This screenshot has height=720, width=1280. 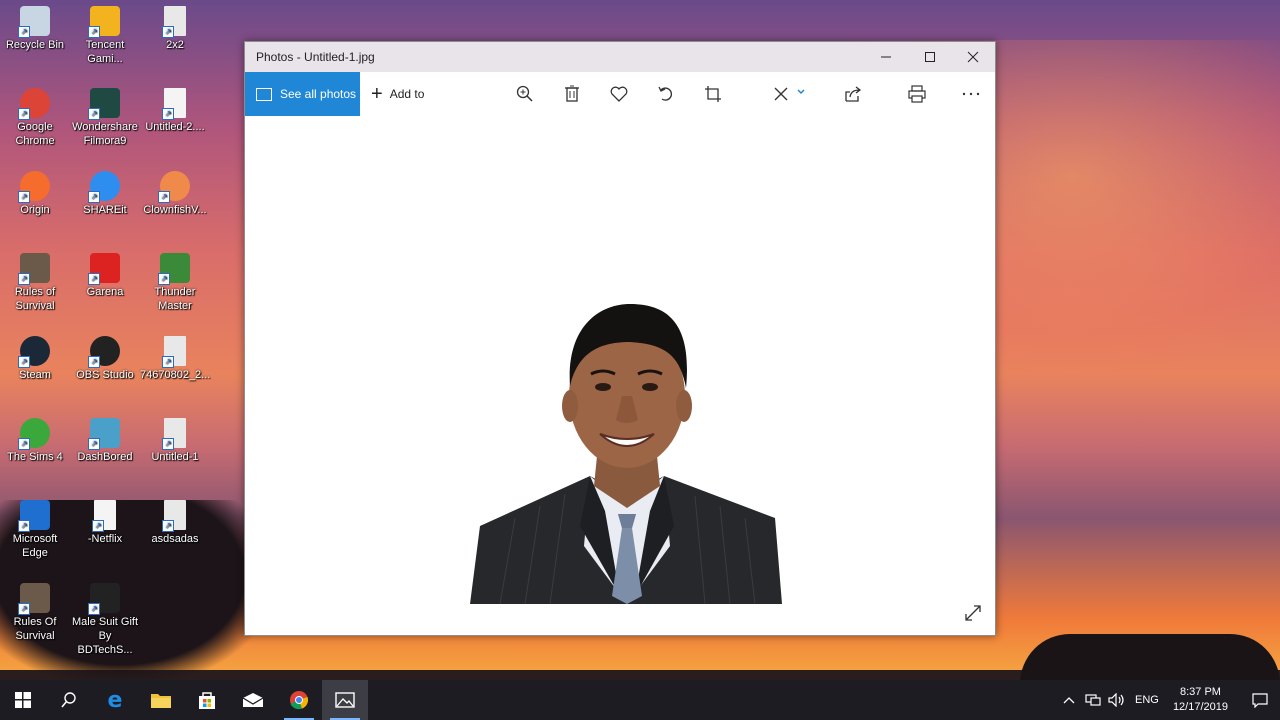 What do you see at coordinates (104, 516) in the screenshot?
I see `document-icon: ↗` at bounding box center [104, 516].